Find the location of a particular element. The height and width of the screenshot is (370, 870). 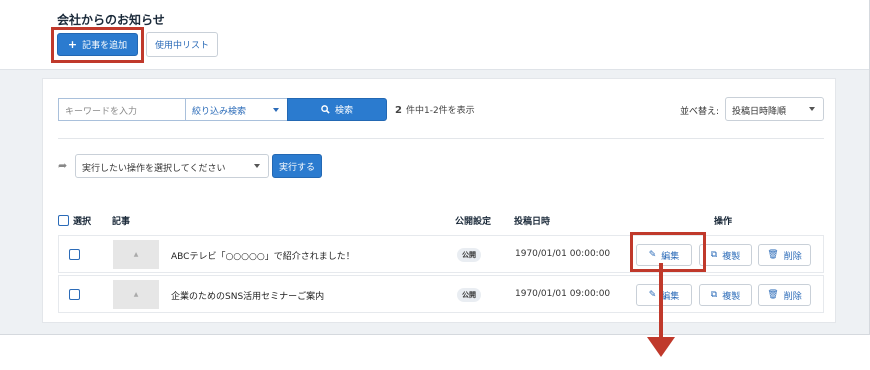

select-all-checkbox is located at coordinates (63, 220).